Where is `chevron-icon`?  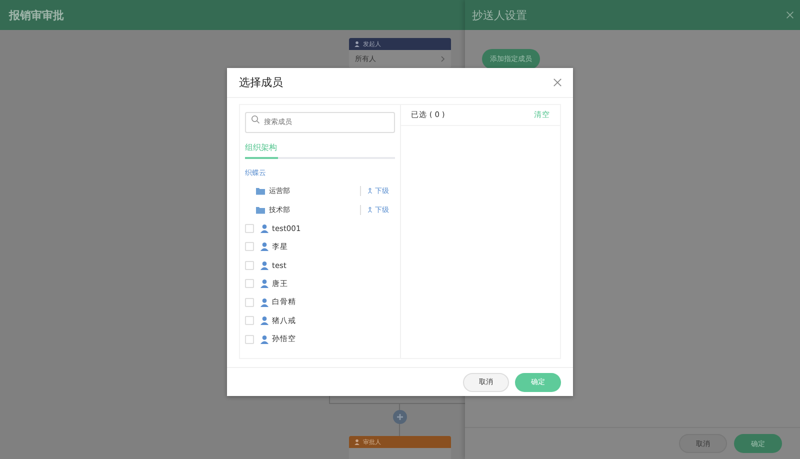
chevron-icon is located at coordinates (443, 59).